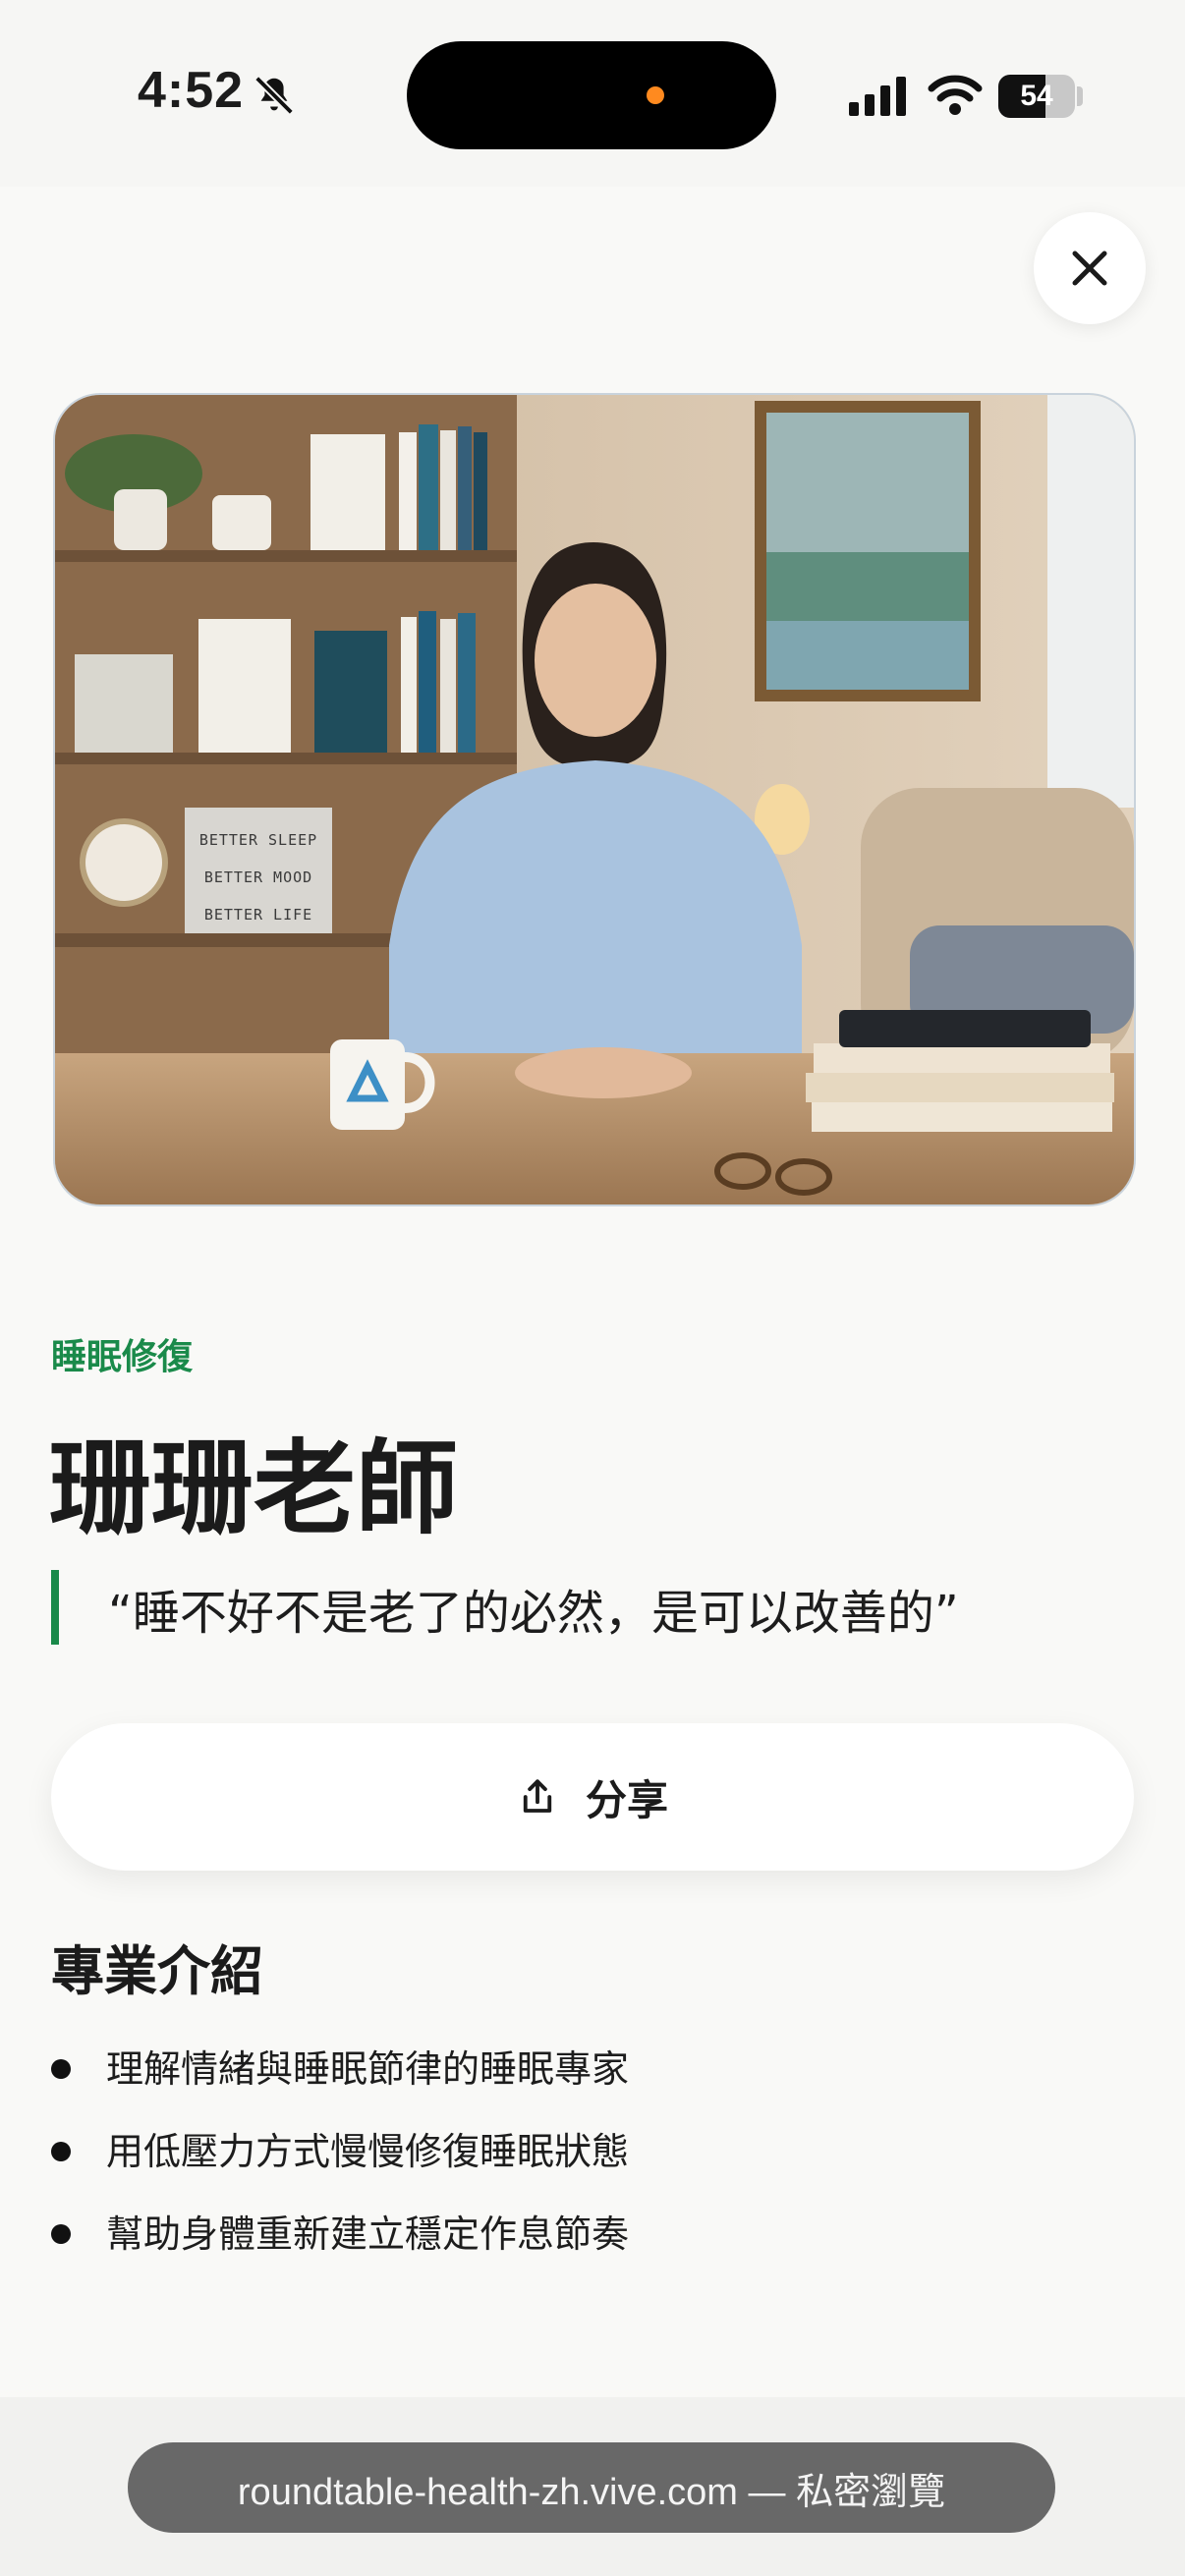  Describe the element at coordinates (538, 1796) in the screenshot. I see `share-icon` at that location.